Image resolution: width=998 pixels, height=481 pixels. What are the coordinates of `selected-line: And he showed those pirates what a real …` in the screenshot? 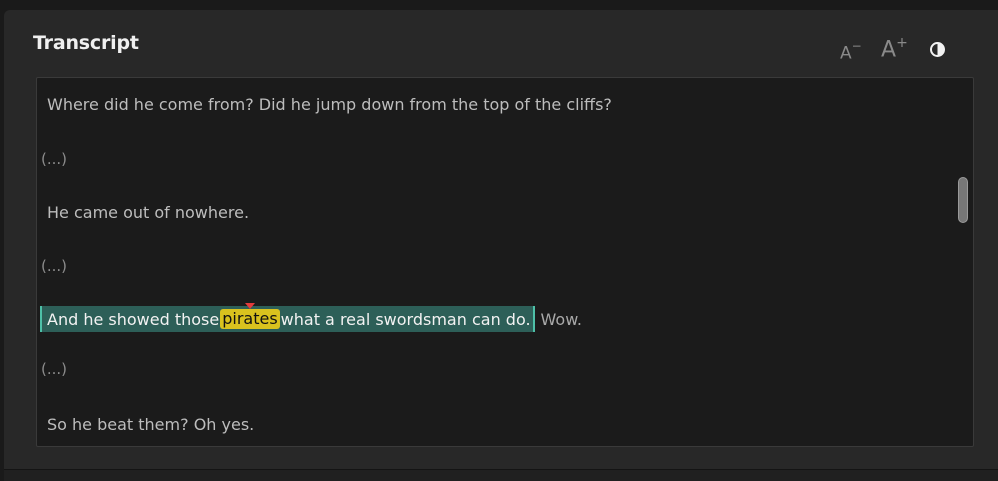 It's located at (311, 317).